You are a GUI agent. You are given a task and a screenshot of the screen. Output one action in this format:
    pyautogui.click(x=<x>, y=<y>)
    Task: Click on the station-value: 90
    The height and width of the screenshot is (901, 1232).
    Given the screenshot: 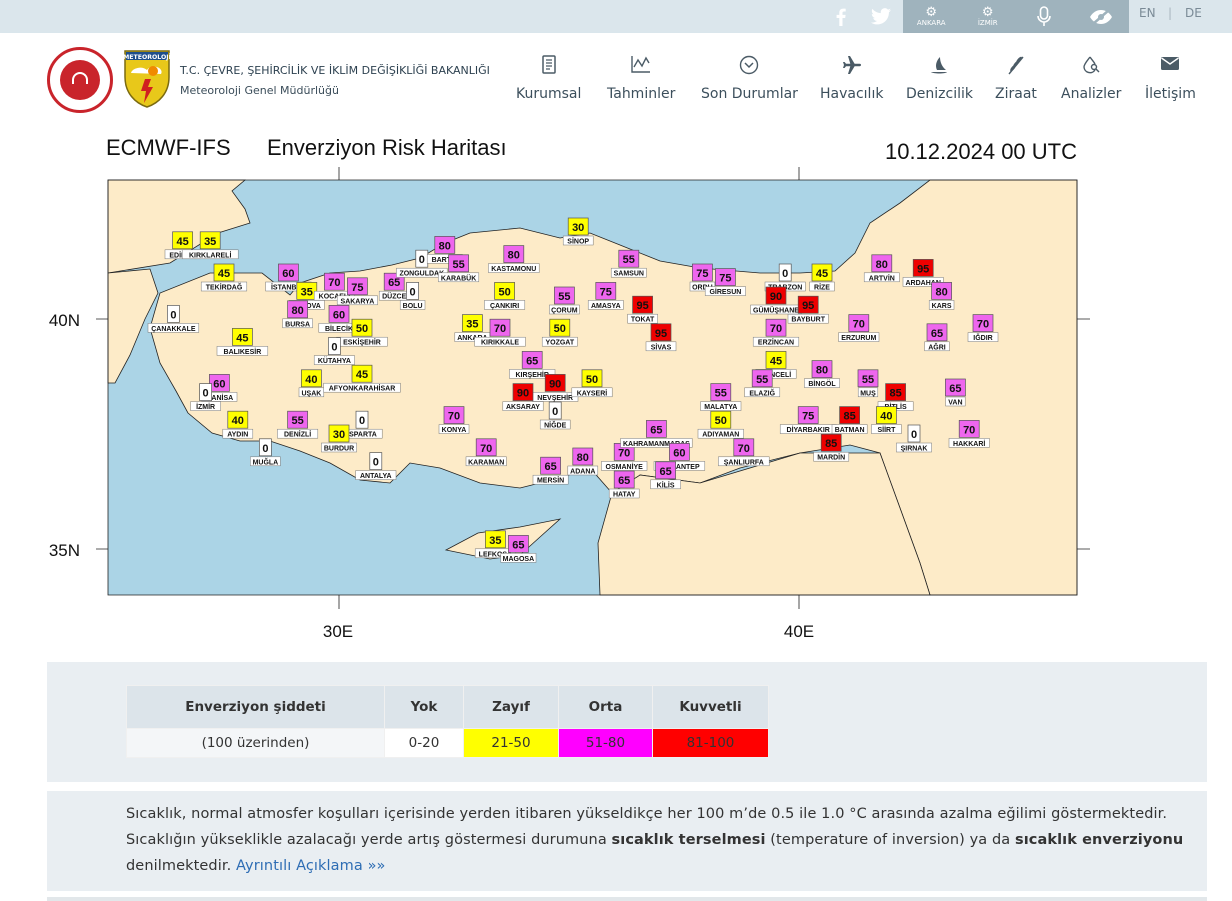 What is the action you would take?
    pyautogui.click(x=555, y=384)
    